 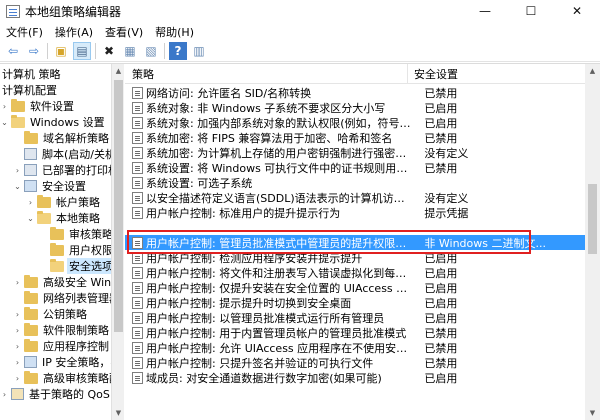 What do you see at coordinates (76, 346) in the screenshot?
I see `tree-item-label: 应用程序控制` at bounding box center [76, 346].